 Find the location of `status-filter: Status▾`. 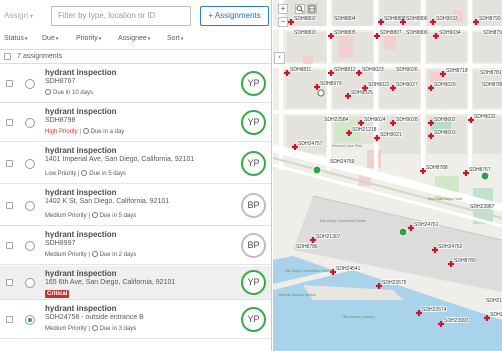

status-filter: Status▾ is located at coordinates (15, 38).